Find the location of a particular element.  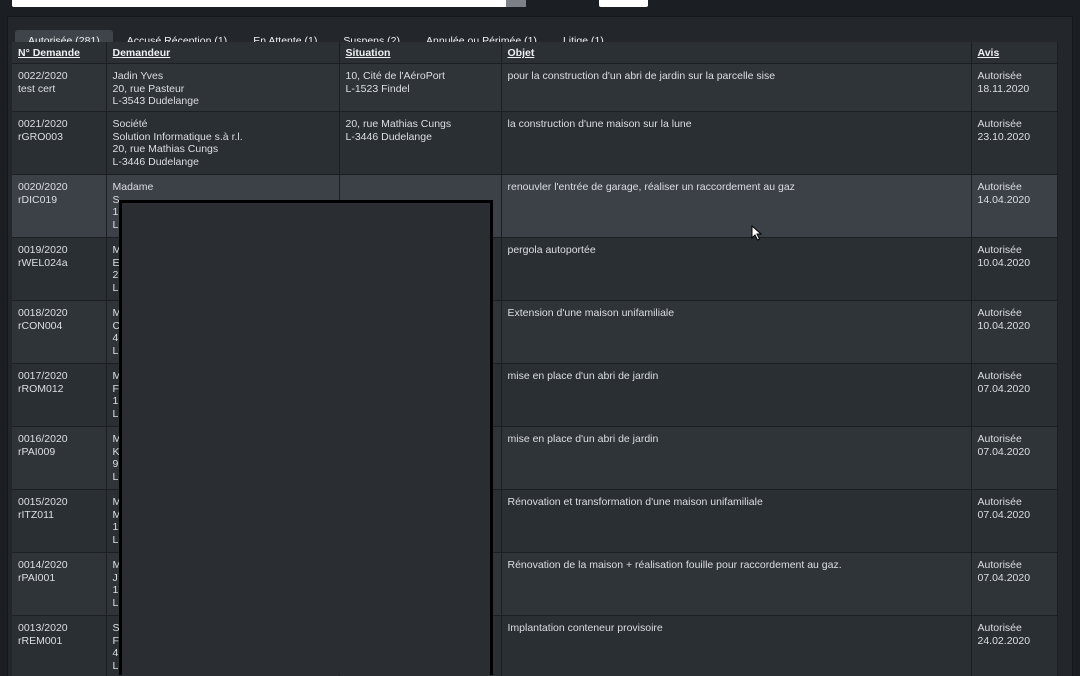

cell-demandeur-line: L-3543 Dudelange is located at coordinates (223, 101).